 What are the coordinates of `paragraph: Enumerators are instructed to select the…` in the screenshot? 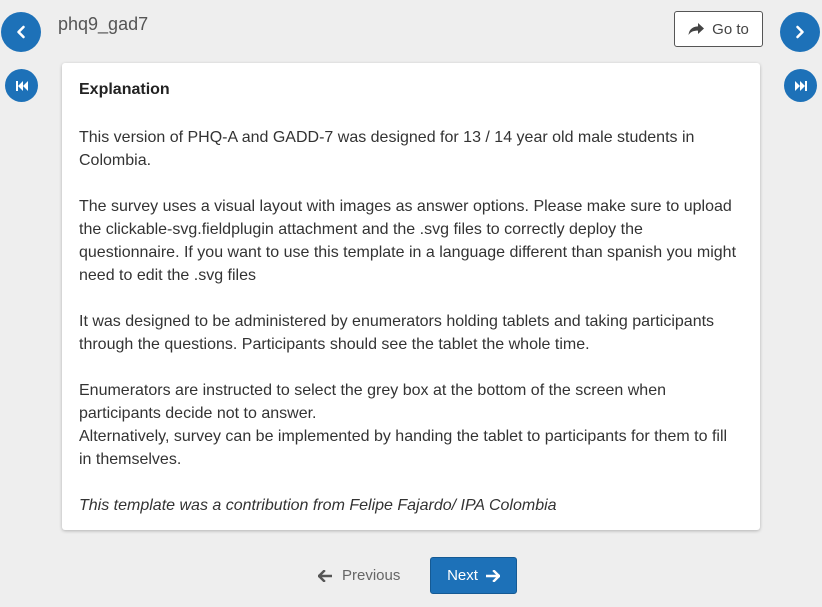 It's located at (372, 402).